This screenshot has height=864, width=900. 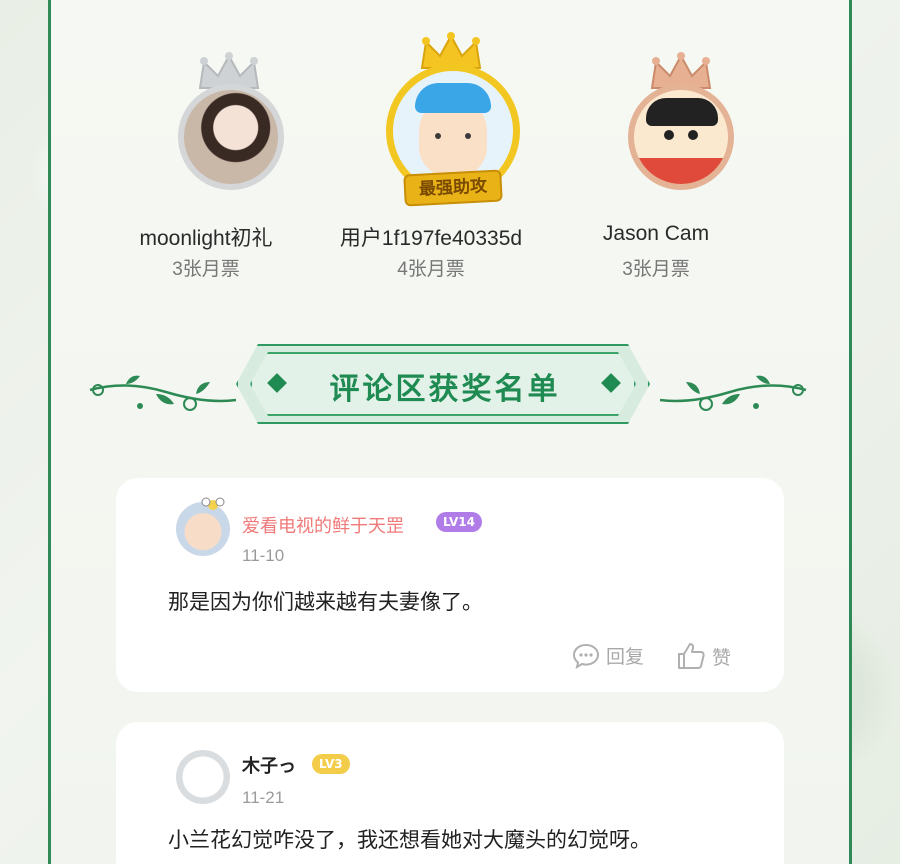 What do you see at coordinates (263, 555) in the screenshot?
I see `comment-date: 11-10` at bounding box center [263, 555].